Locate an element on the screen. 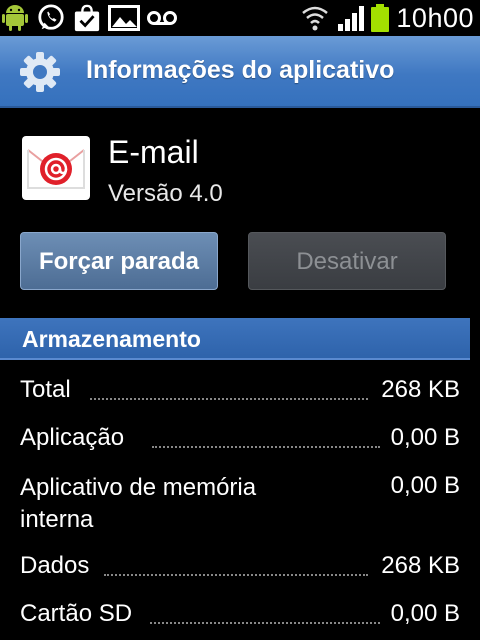 This screenshot has width=480, height=640. android-icon is located at coordinates (15, 18).